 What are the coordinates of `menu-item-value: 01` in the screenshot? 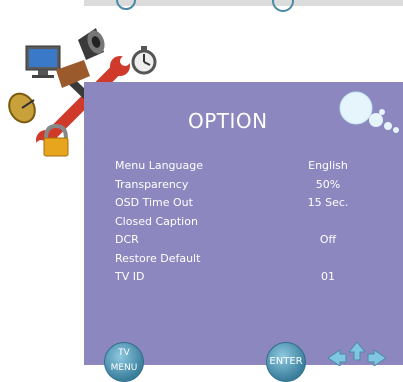 It's located at (328, 276).